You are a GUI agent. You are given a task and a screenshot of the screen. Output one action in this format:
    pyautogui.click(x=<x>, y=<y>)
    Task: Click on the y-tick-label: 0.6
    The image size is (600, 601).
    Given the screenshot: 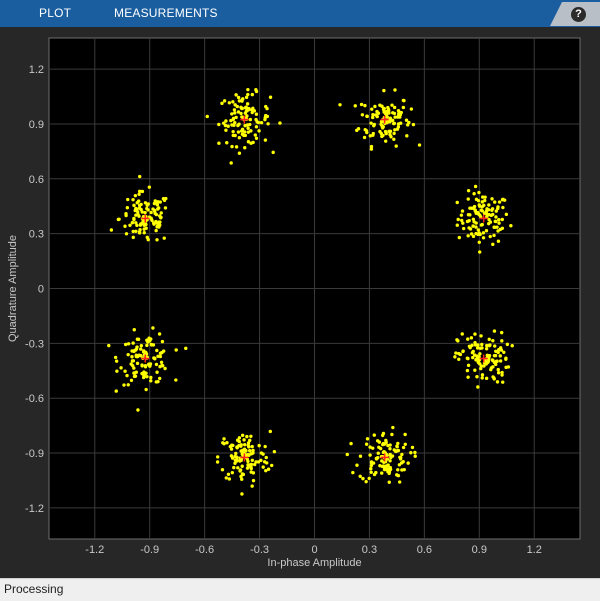 What is the action you would take?
    pyautogui.click(x=36, y=180)
    